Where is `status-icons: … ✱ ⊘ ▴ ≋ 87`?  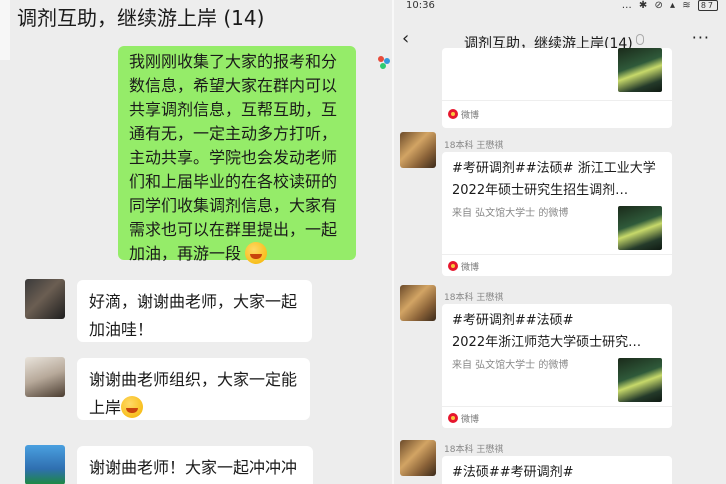
status-icons: … ✱ ⊘ ▴ ≋ 87 is located at coordinates (670, 5).